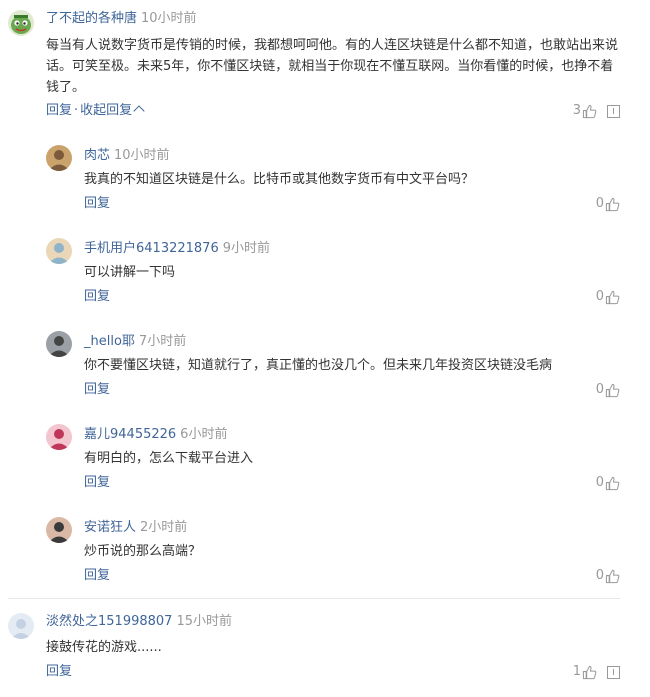 This screenshot has height=697, width=650. I want to click on like-button: 1, so click(585, 672).